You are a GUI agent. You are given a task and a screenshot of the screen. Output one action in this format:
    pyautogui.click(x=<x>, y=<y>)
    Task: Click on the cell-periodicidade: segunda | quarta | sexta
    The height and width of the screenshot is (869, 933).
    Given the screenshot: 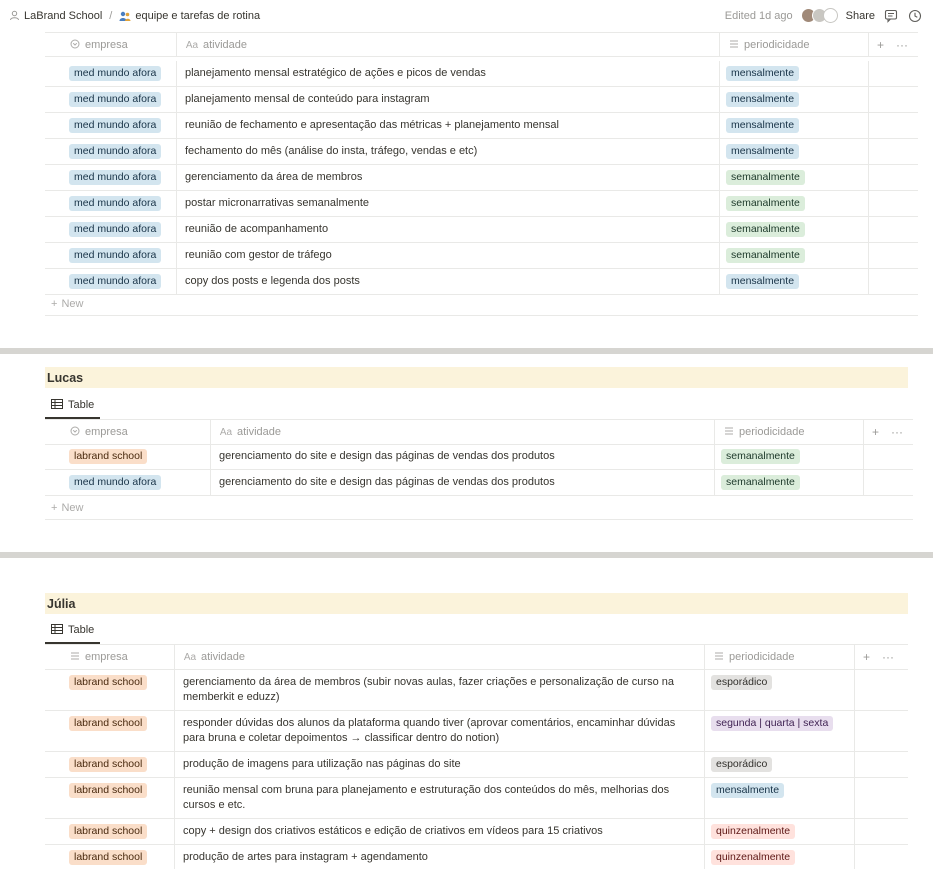 What is the action you would take?
    pyautogui.click(x=780, y=731)
    